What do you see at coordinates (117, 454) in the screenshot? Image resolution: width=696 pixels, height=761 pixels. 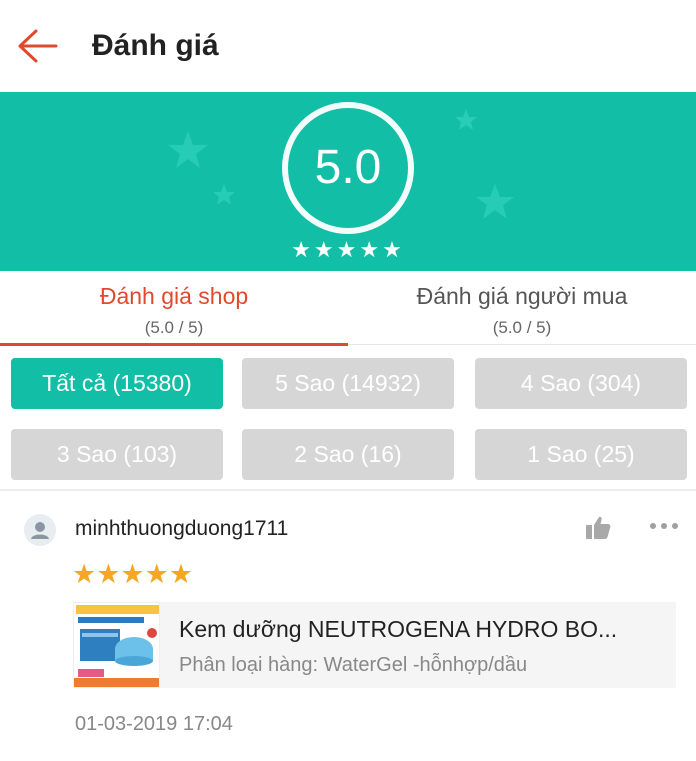 I see `filter-3-star: 3 Sao (103)` at bounding box center [117, 454].